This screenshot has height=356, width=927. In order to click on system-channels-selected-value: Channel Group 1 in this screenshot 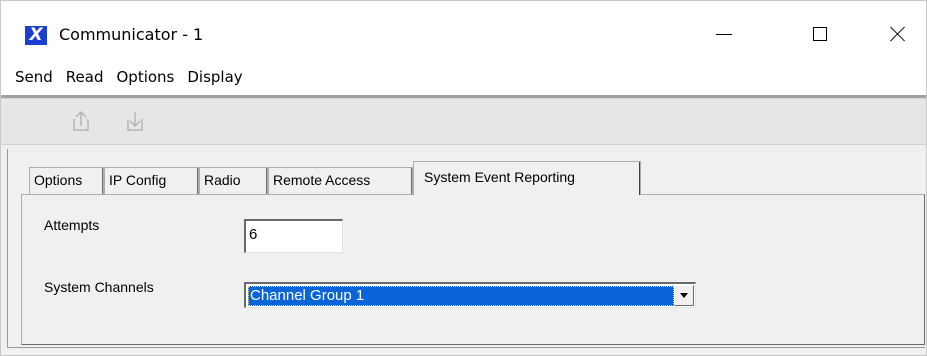, I will do `click(461, 296)`.